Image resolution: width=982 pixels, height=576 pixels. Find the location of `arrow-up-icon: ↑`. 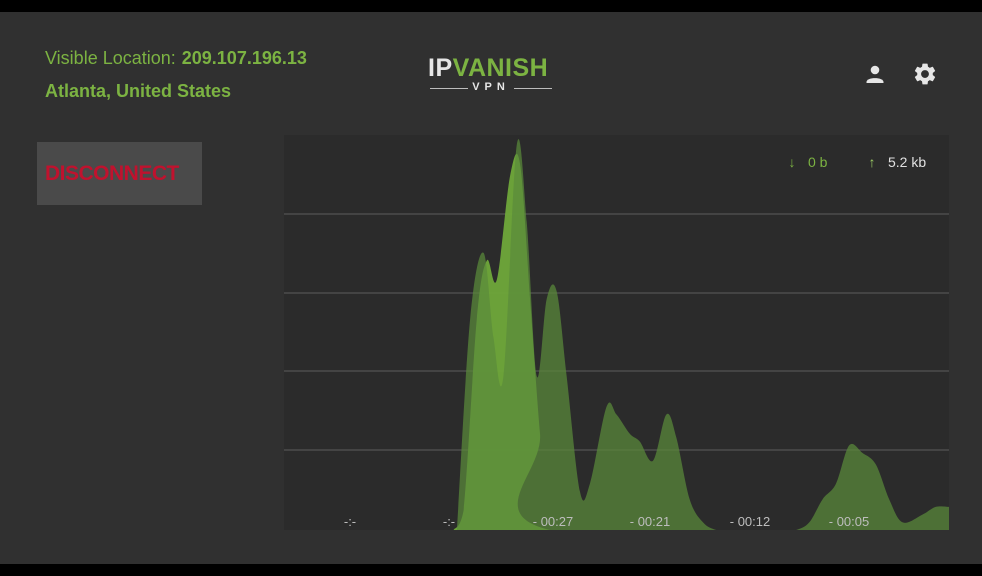

arrow-up-icon: ↑ is located at coordinates (872, 162).